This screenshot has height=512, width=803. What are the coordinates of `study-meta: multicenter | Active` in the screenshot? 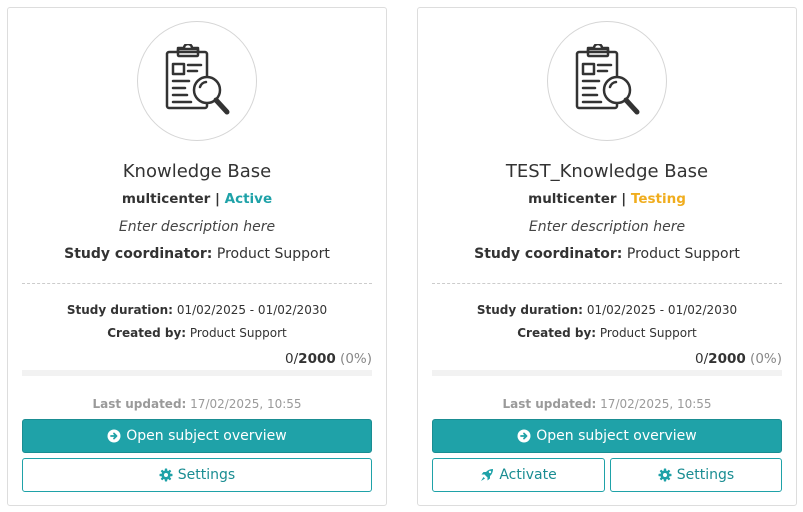 It's located at (197, 199).